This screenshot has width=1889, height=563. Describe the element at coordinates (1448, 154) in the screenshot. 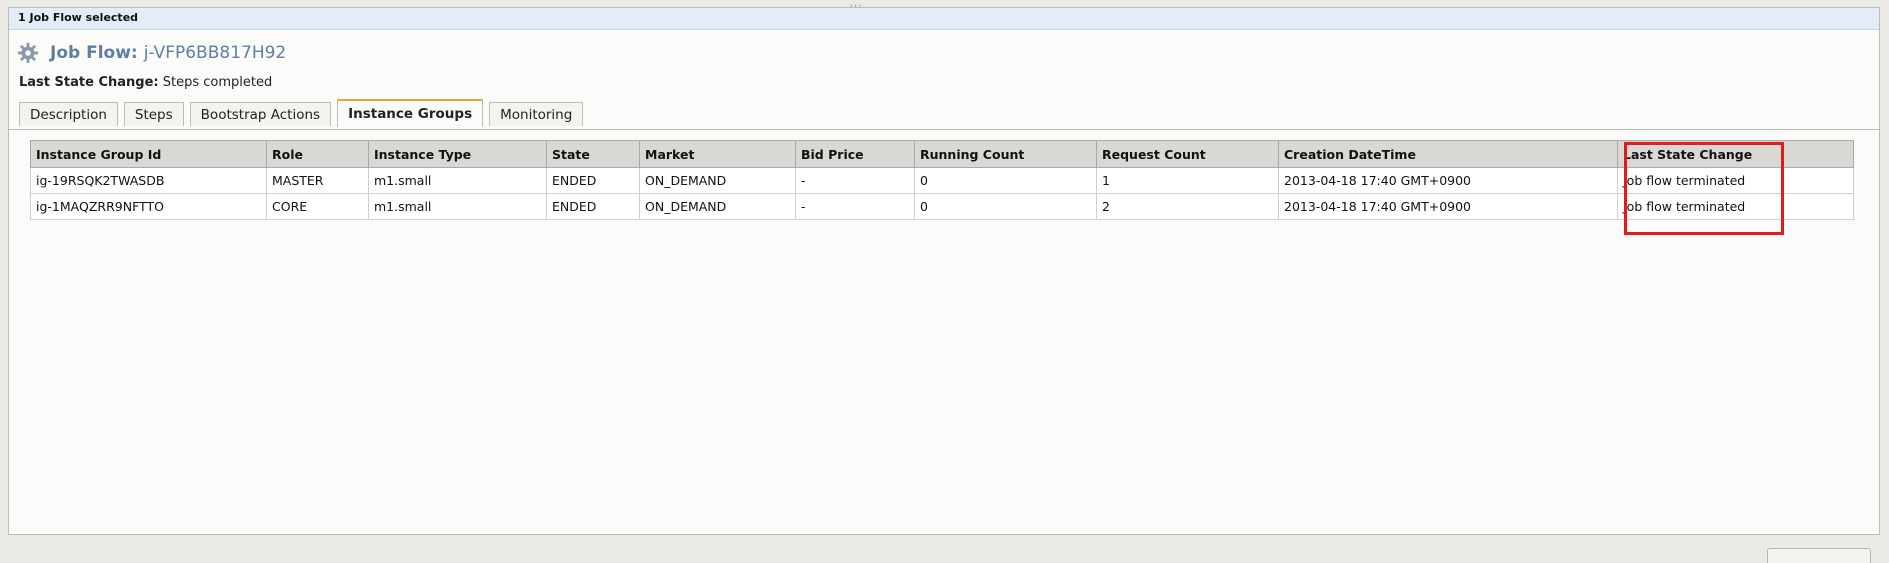

I see `column-header: Creation DateTime` at that location.